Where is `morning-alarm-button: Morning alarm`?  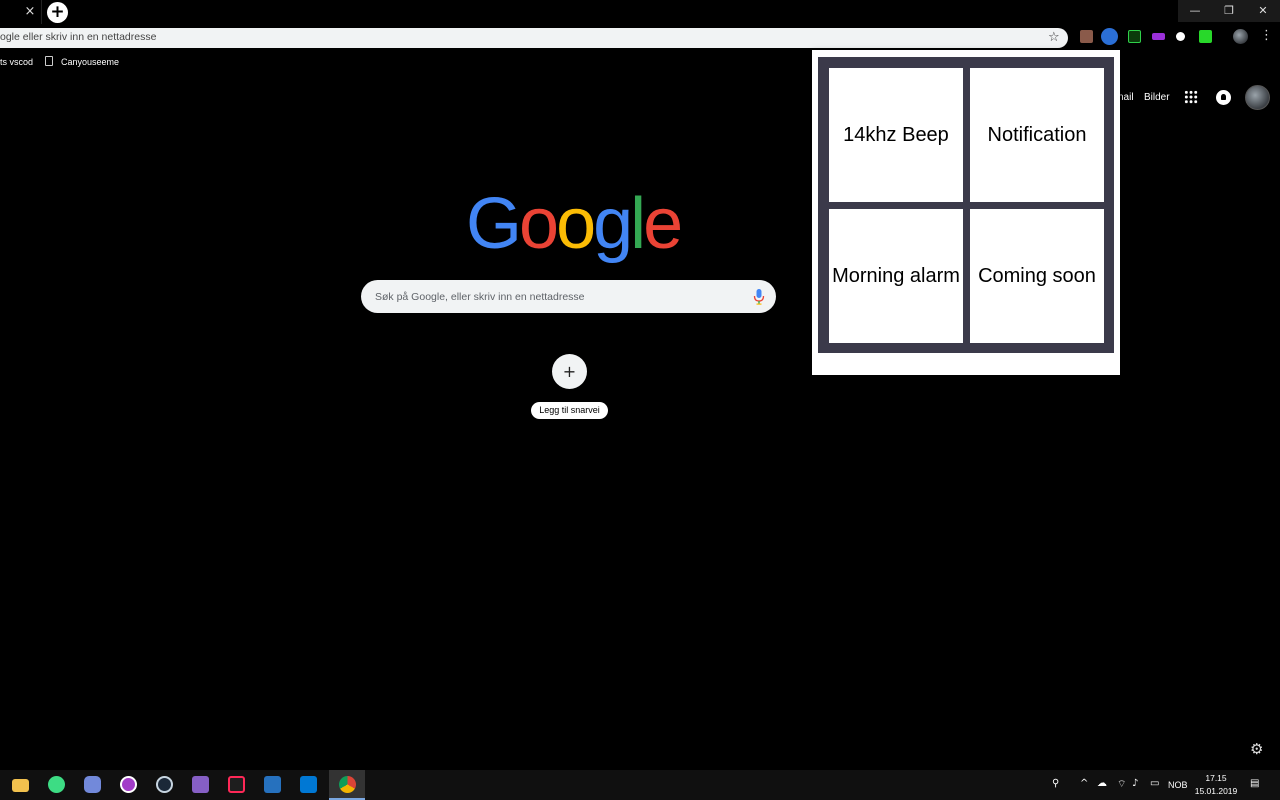 morning-alarm-button: Morning alarm is located at coordinates (896, 276).